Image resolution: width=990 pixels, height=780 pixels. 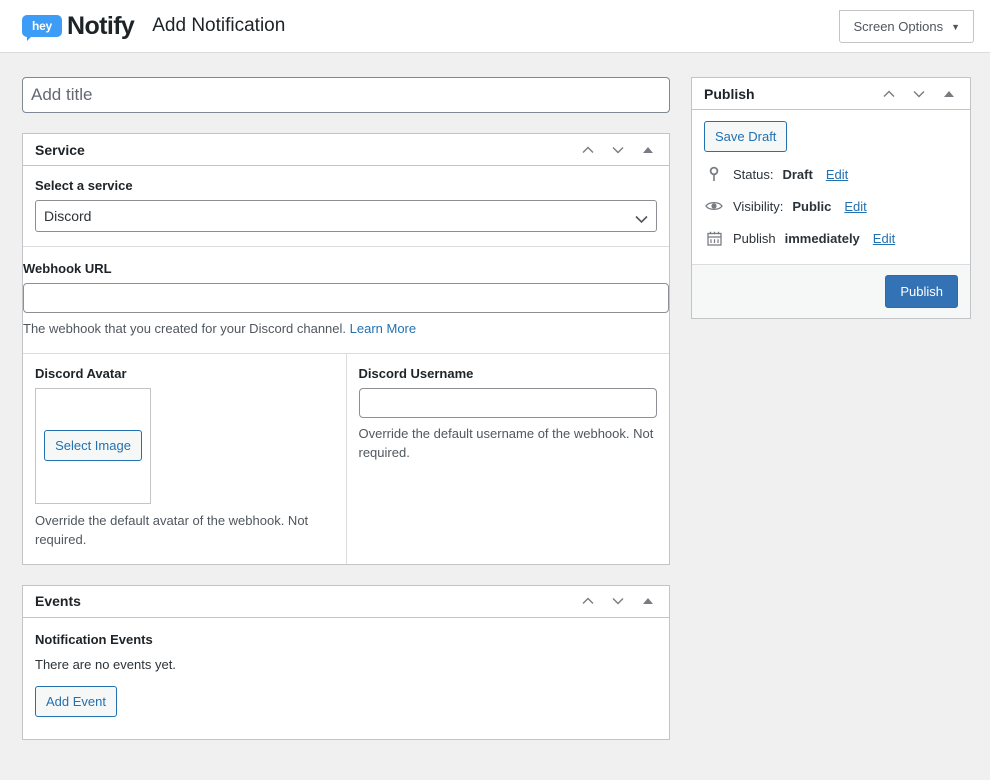 I want to click on chevron-down-icon: ▼, so click(x=955, y=26).